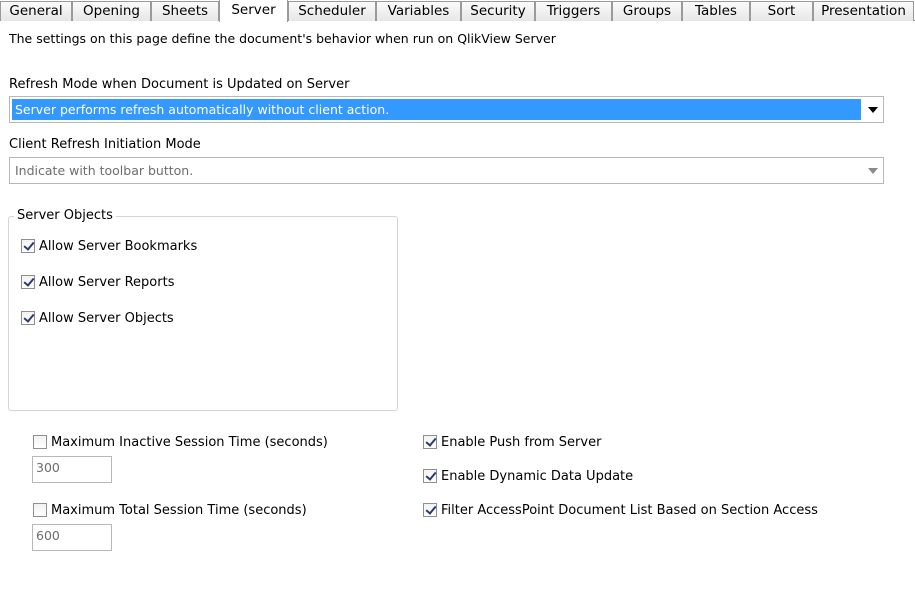 This screenshot has height=607, width=915. Describe the element at coordinates (537, 476) in the screenshot. I see `checkbox-label: Enable Dynamic Data Update` at that location.